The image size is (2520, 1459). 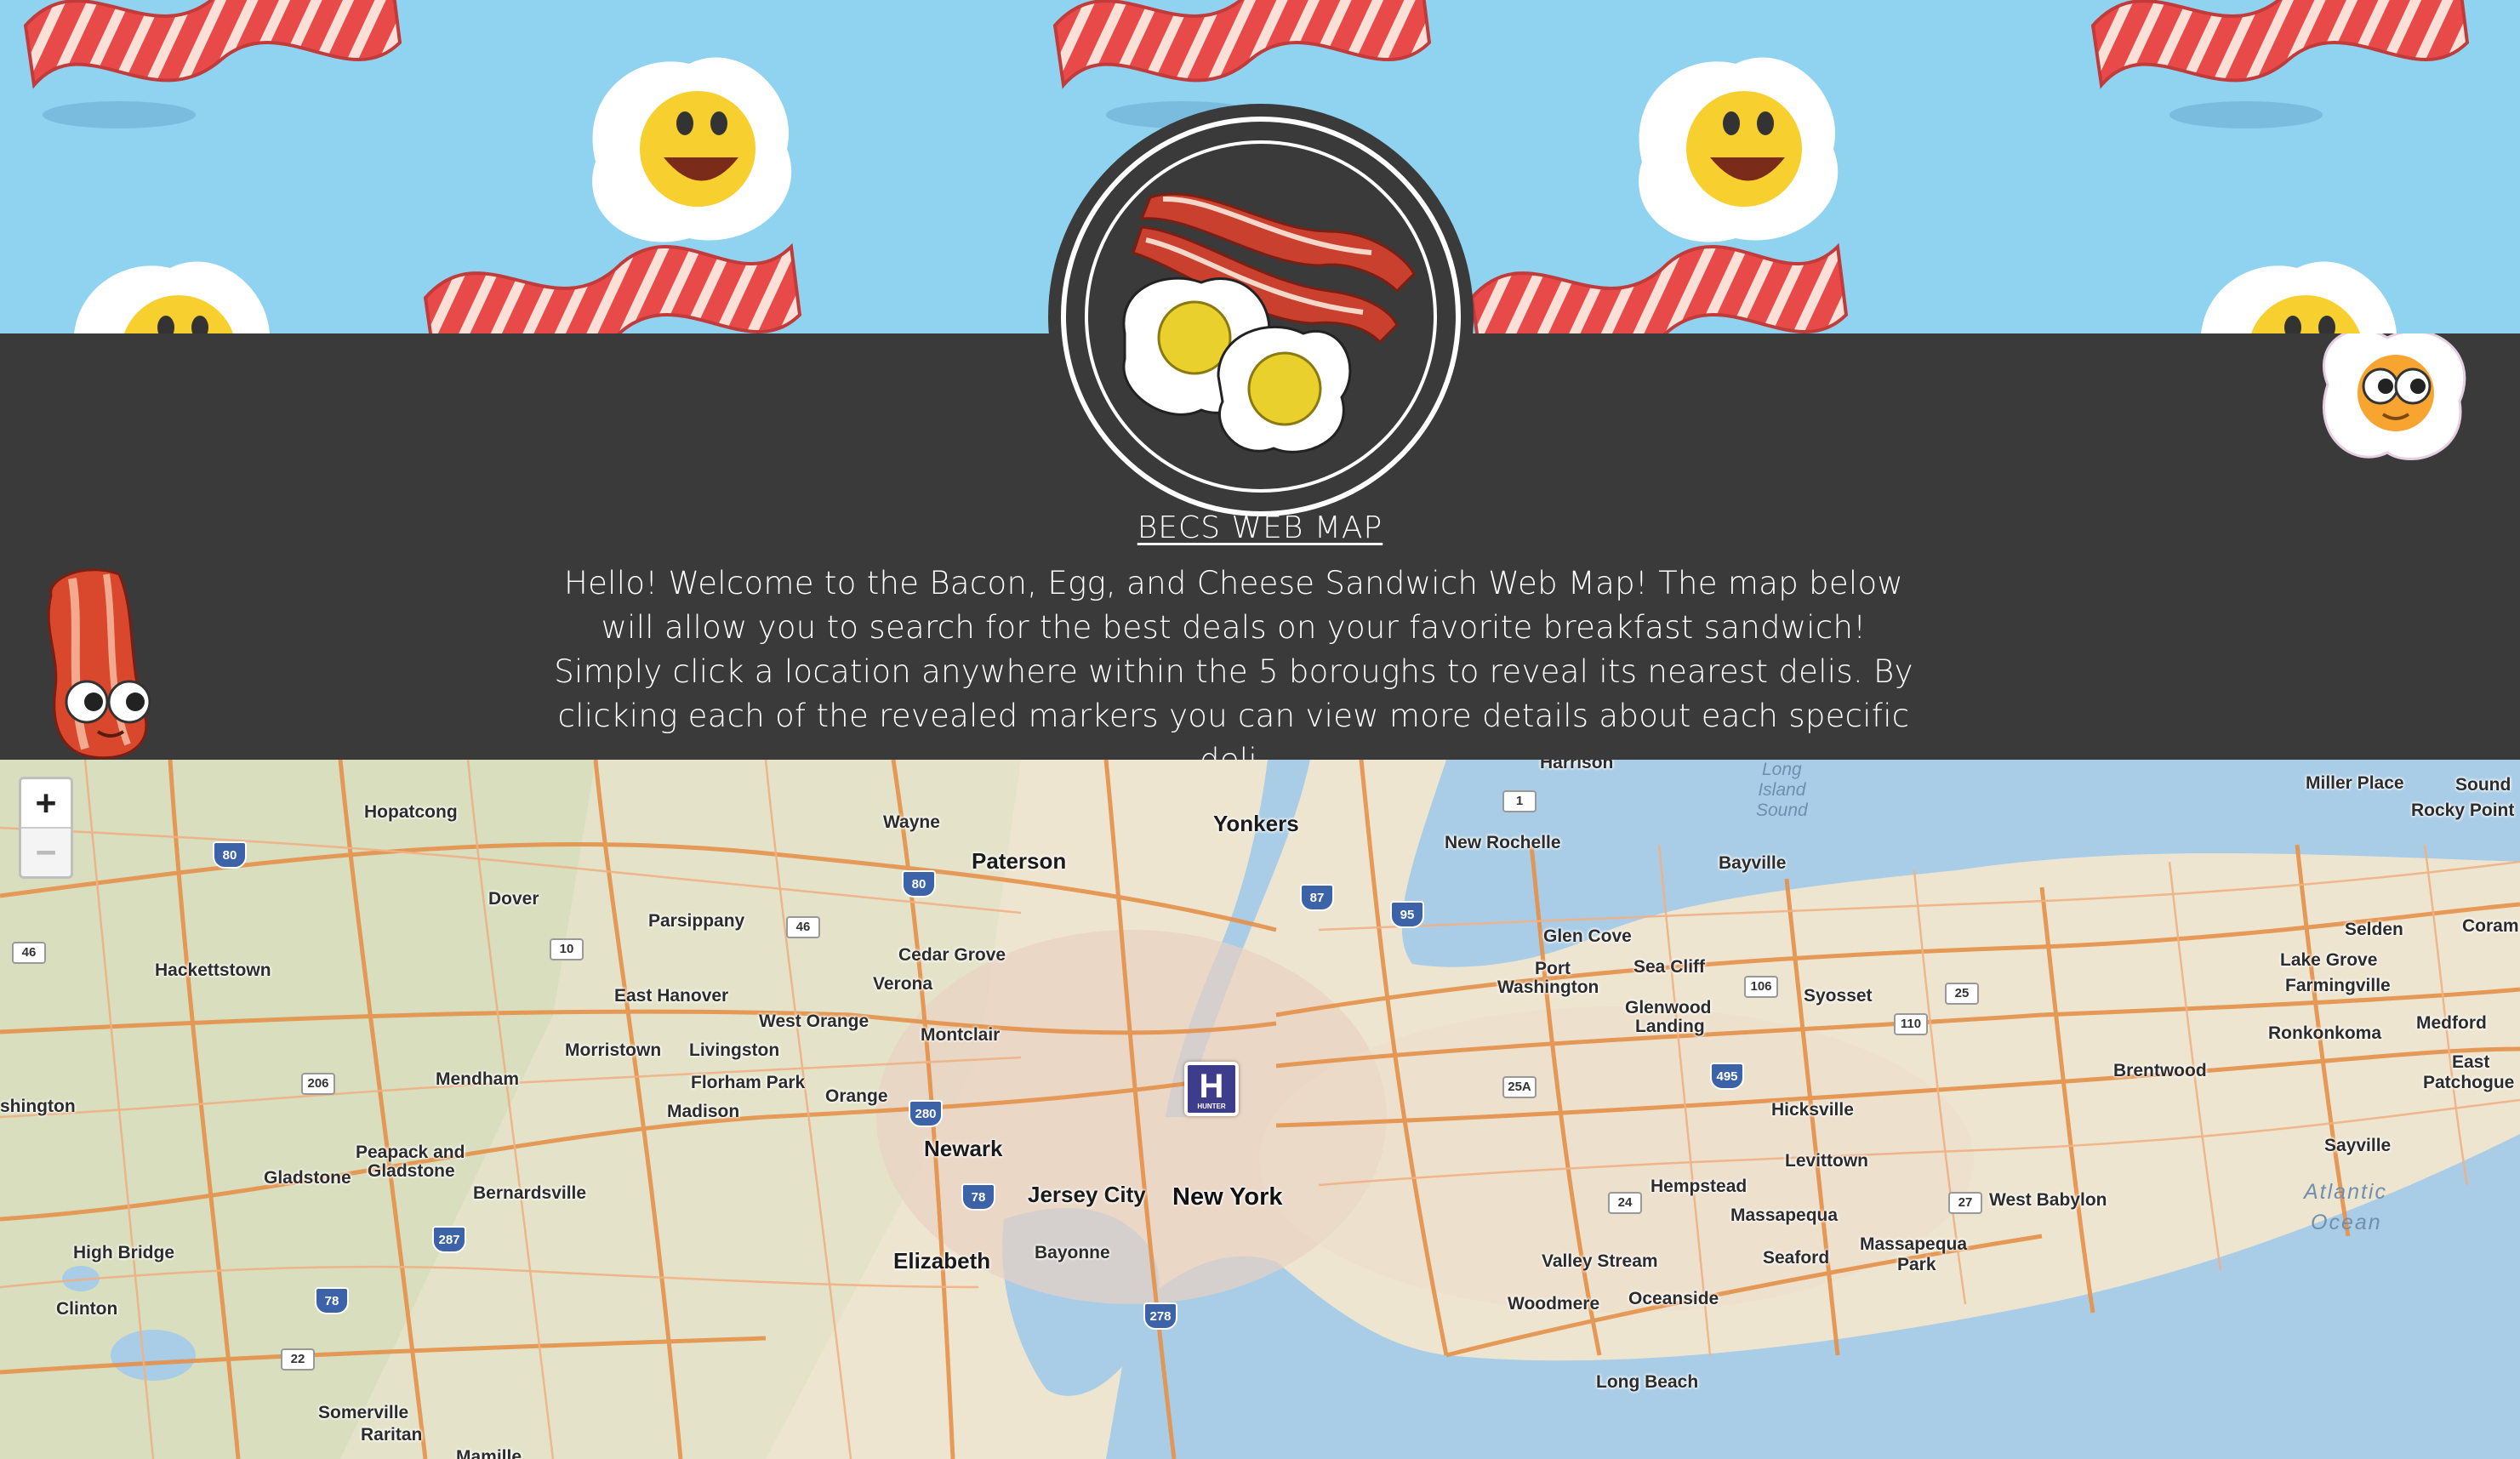 What do you see at coordinates (1519, 1087) in the screenshot?
I see `highway-shield: 25A` at bounding box center [1519, 1087].